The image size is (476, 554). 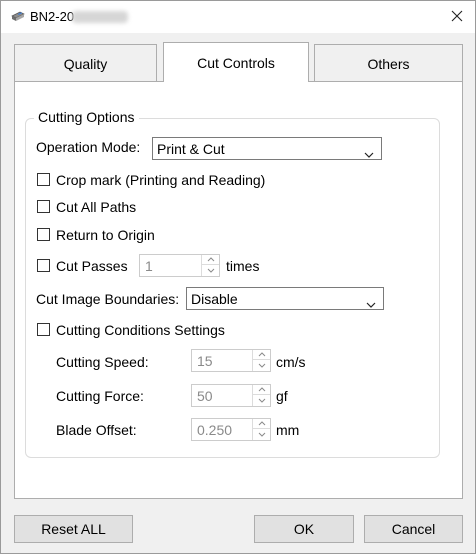 I want to click on cancel-label: Cancel, so click(x=413, y=529).